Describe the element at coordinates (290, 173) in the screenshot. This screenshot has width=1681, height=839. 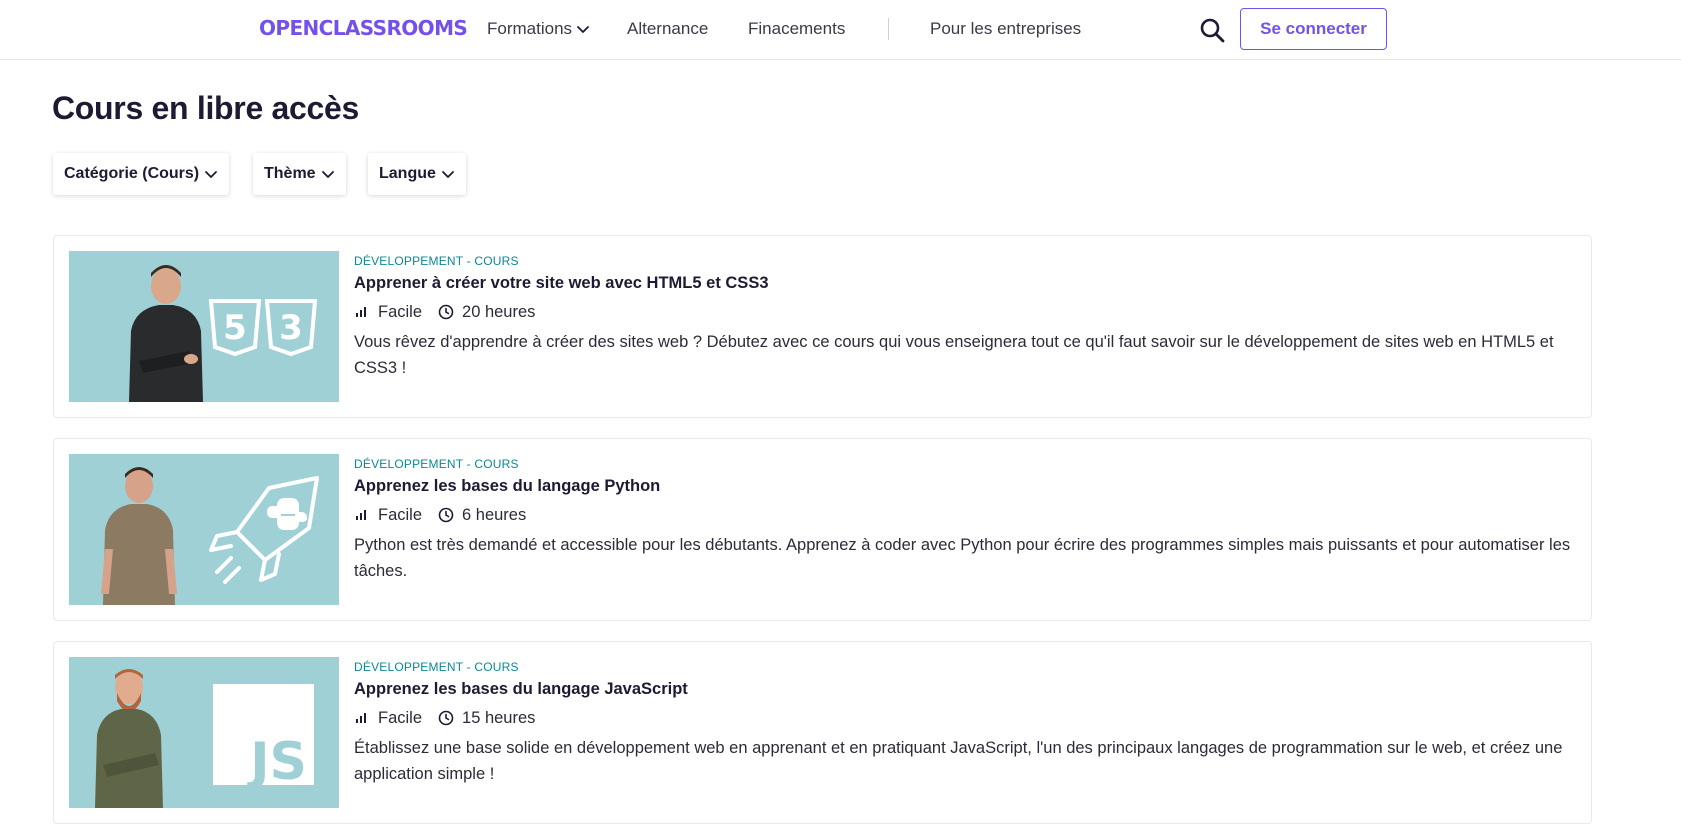
I see `filter-theme-label: Thème` at that location.